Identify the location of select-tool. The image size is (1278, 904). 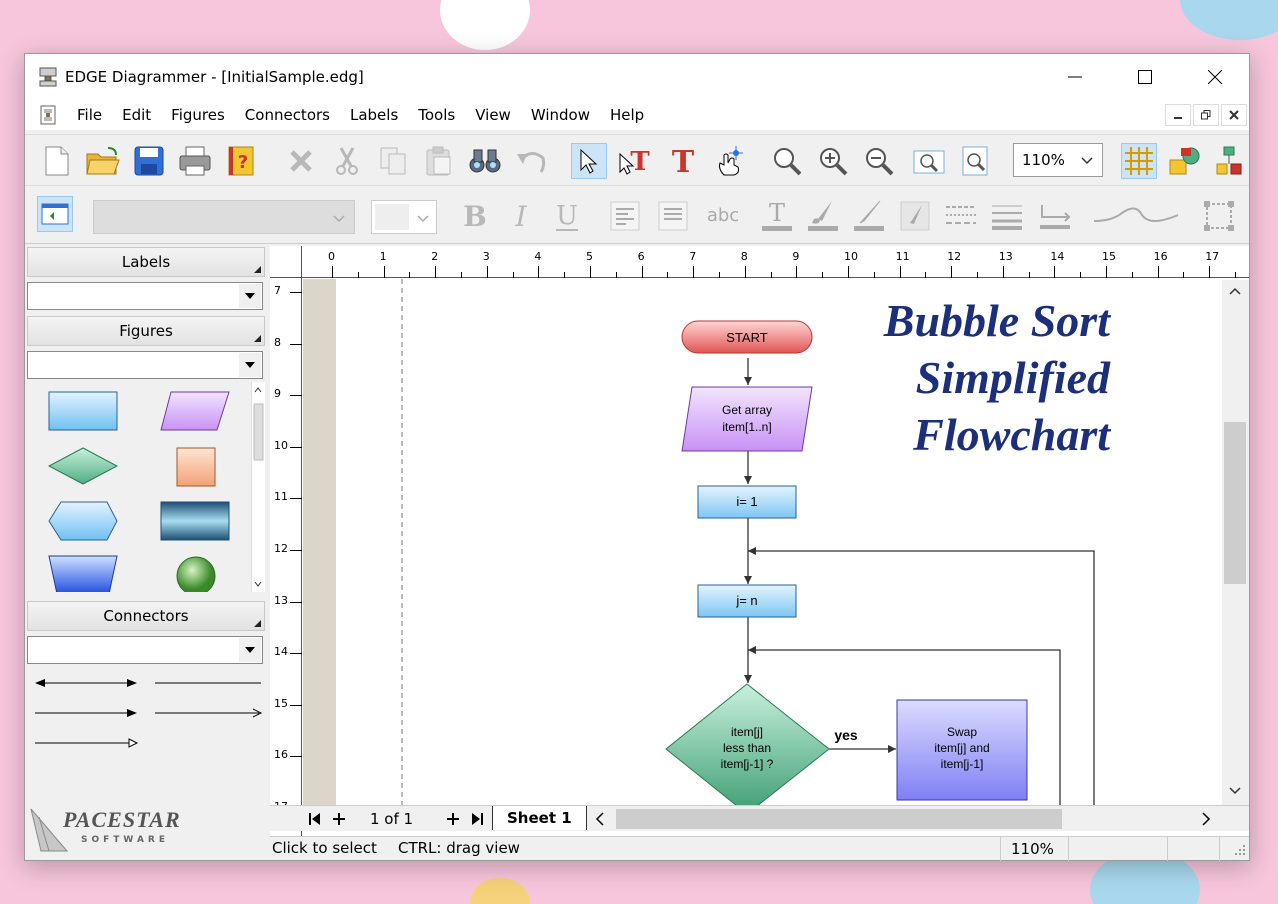
(589, 161).